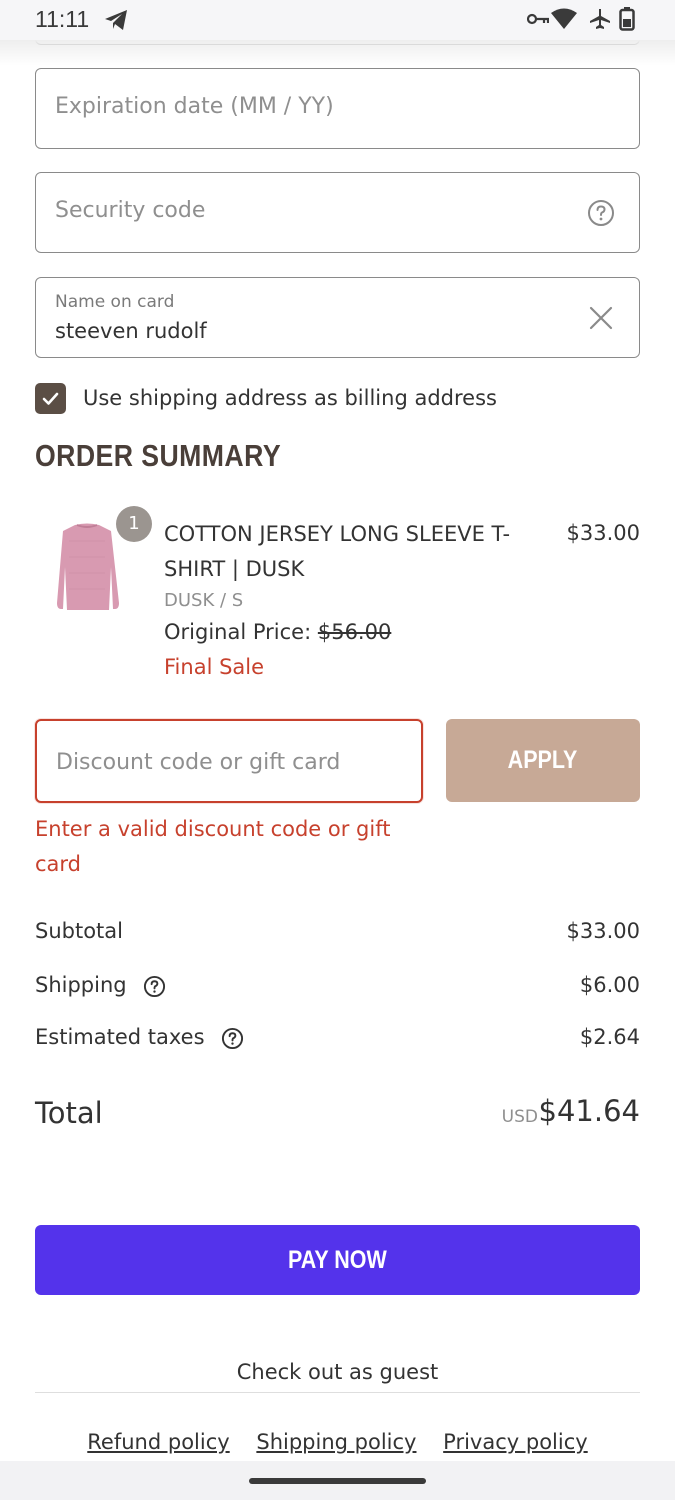 Image resolution: width=675 pixels, height=1500 pixels. I want to click on taxes-value: $2.64, so click(609, 1037).